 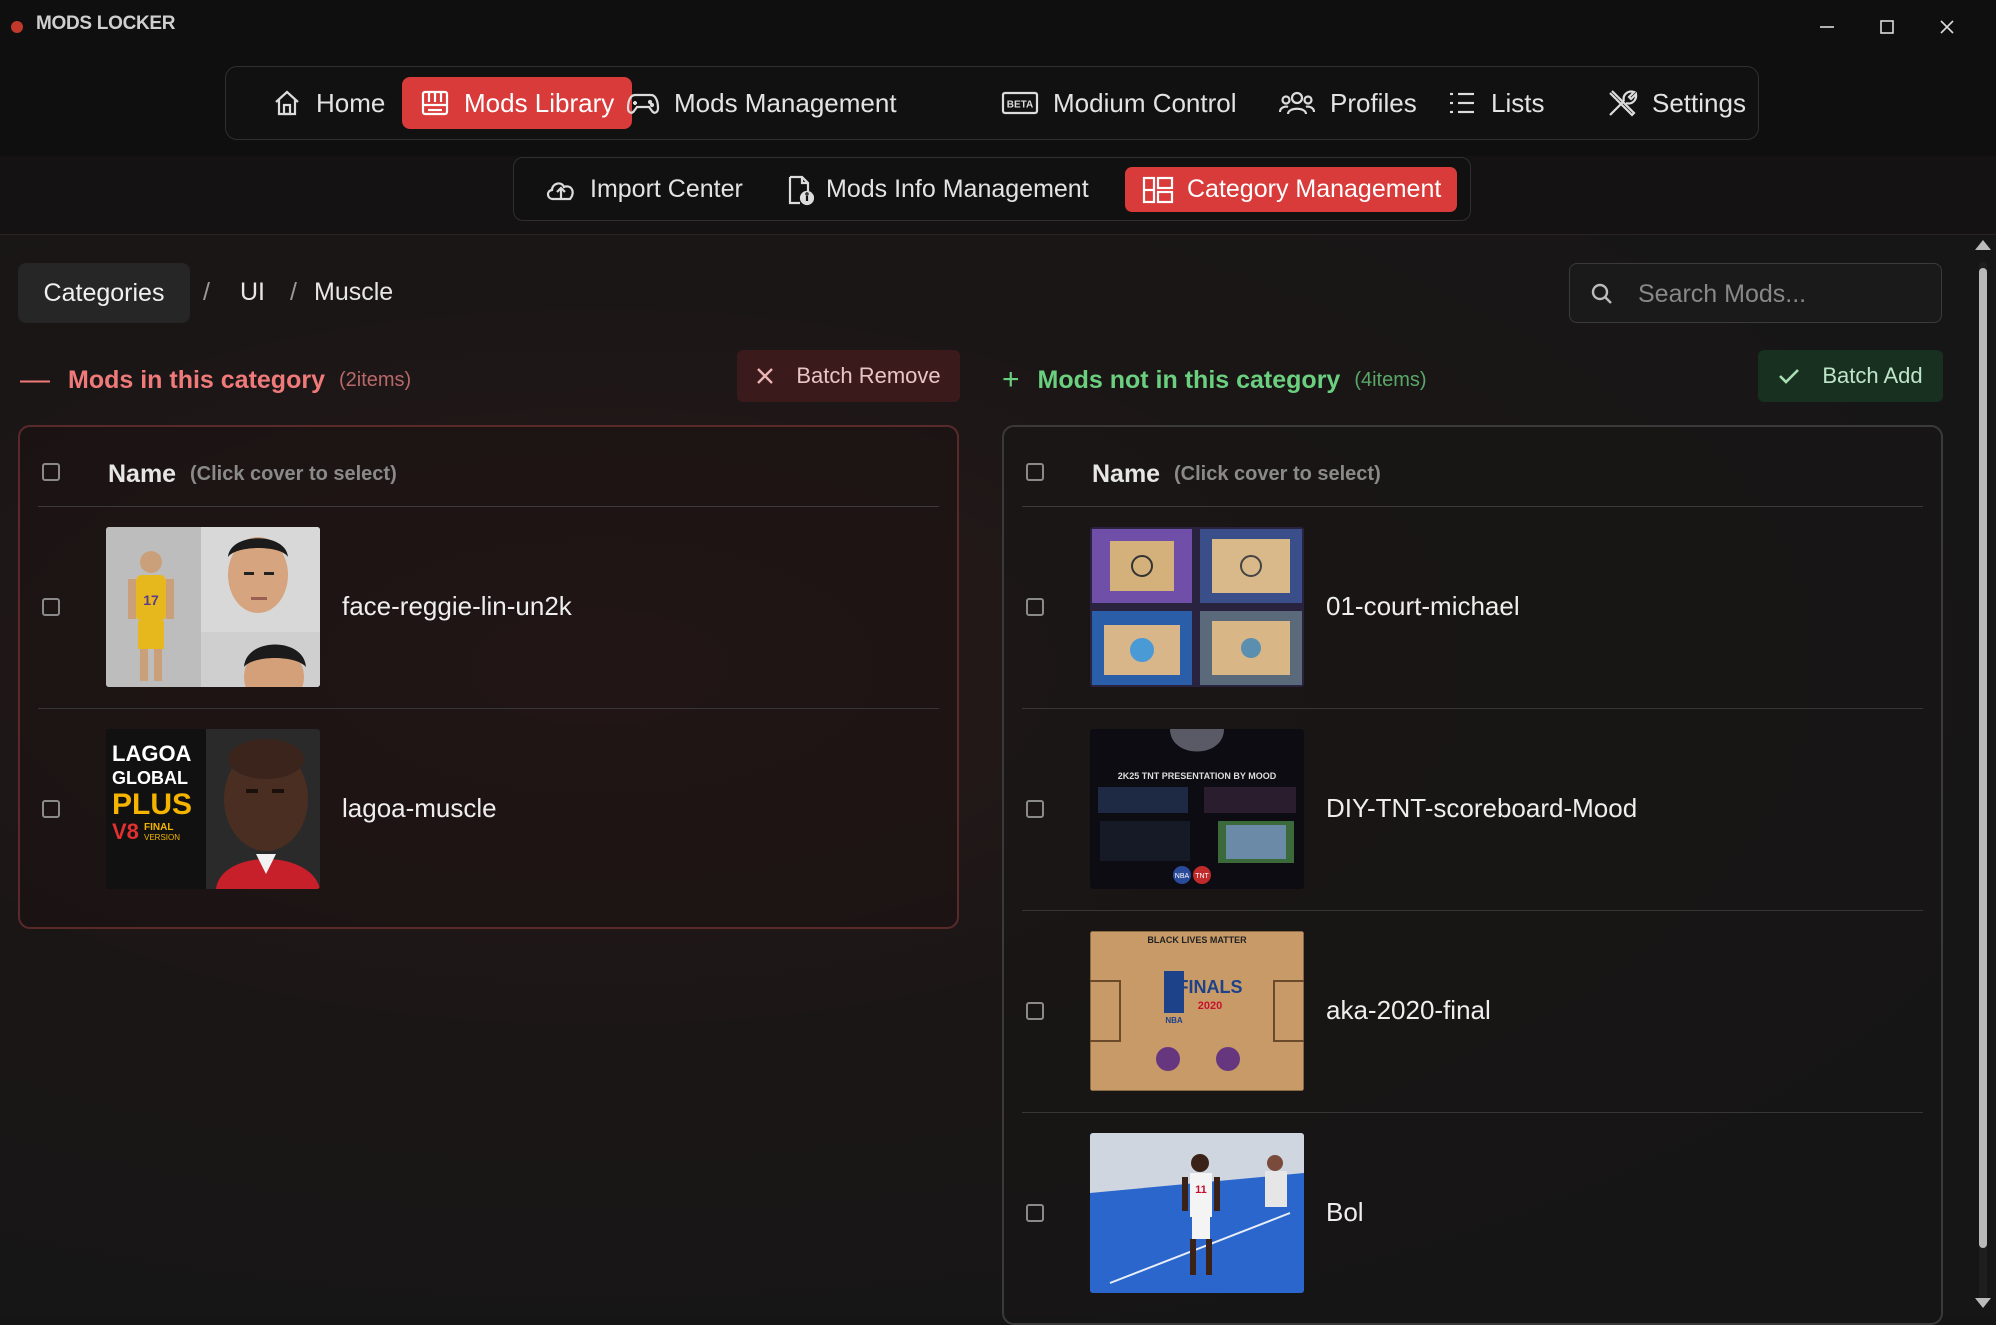 I want to click on nav-mods-management: Mods Management, so click(x=761, y=103).